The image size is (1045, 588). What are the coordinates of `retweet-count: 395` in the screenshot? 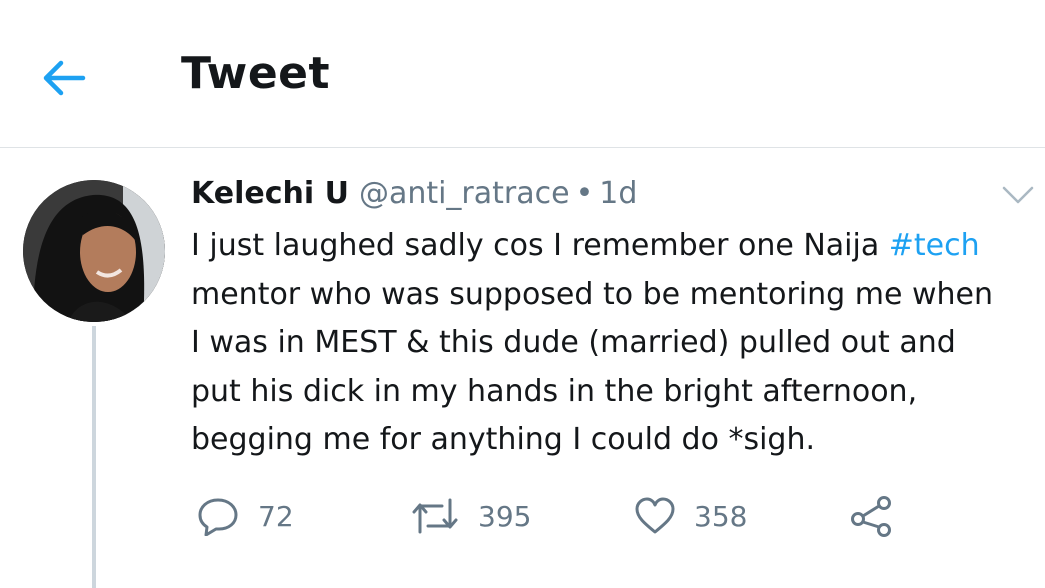 It's located at (505, 516).